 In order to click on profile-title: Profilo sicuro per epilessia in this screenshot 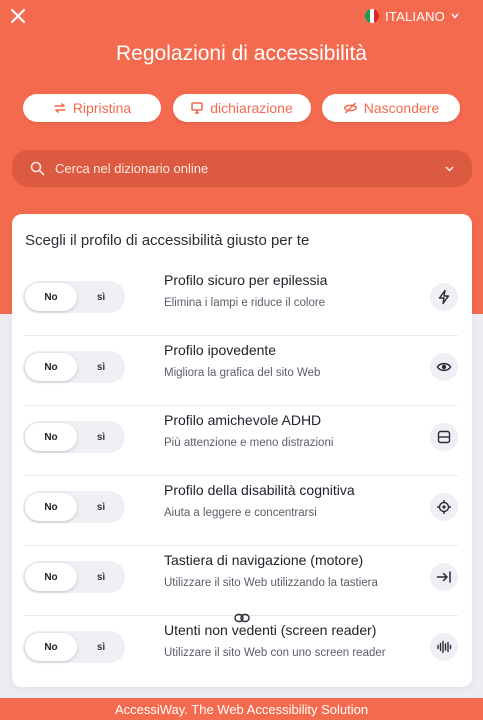, I will do `click(246, 280)`.